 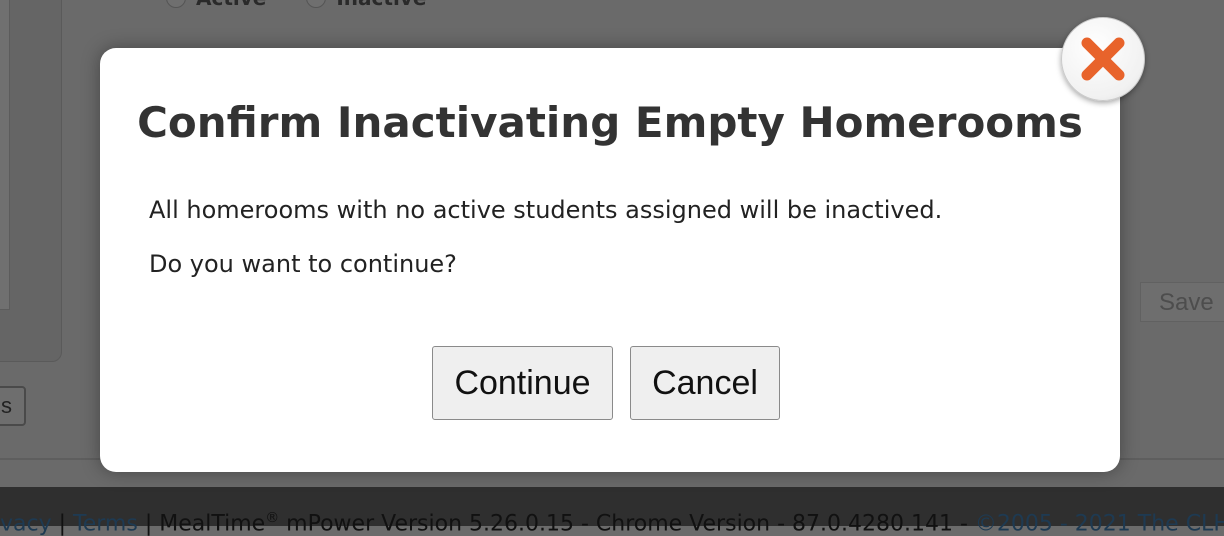 I want to click on privacy-link: vacy, so click(x=26, y=523).